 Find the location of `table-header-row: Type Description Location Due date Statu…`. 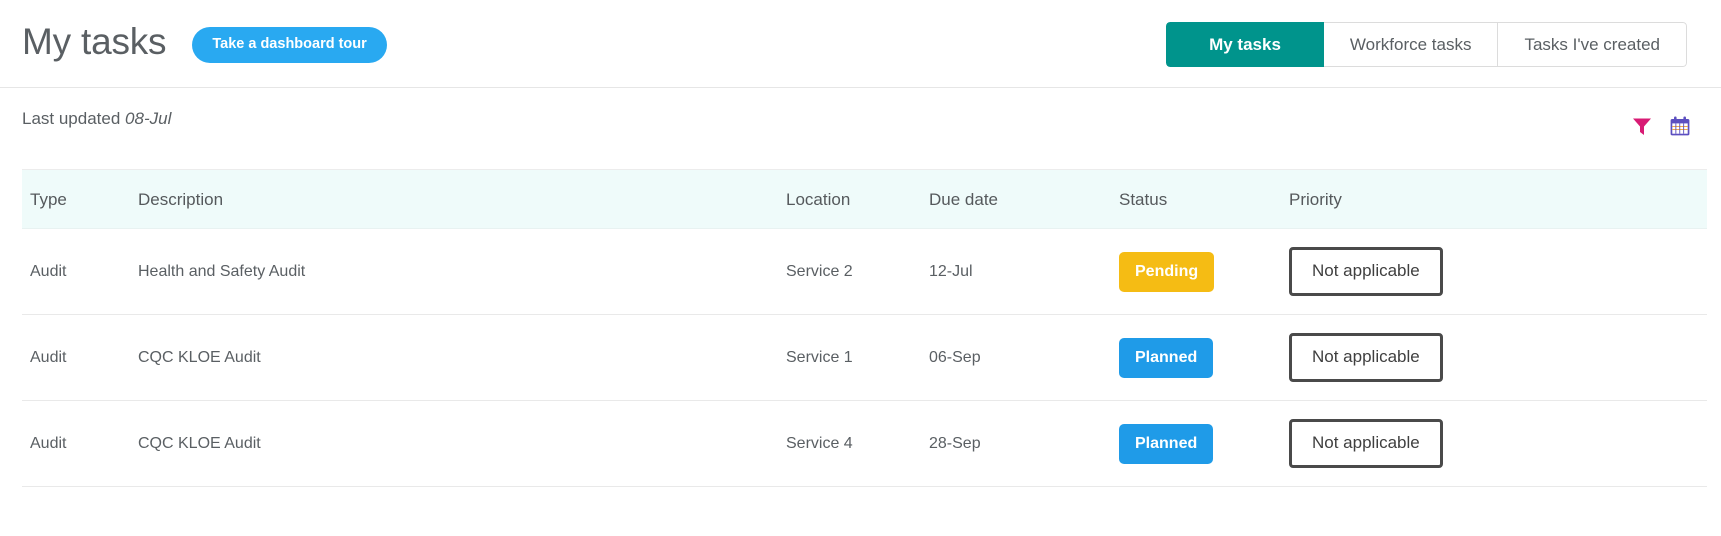

table-header-row: Type Description Location Due date Statu… is located at coordinates (864, 199).